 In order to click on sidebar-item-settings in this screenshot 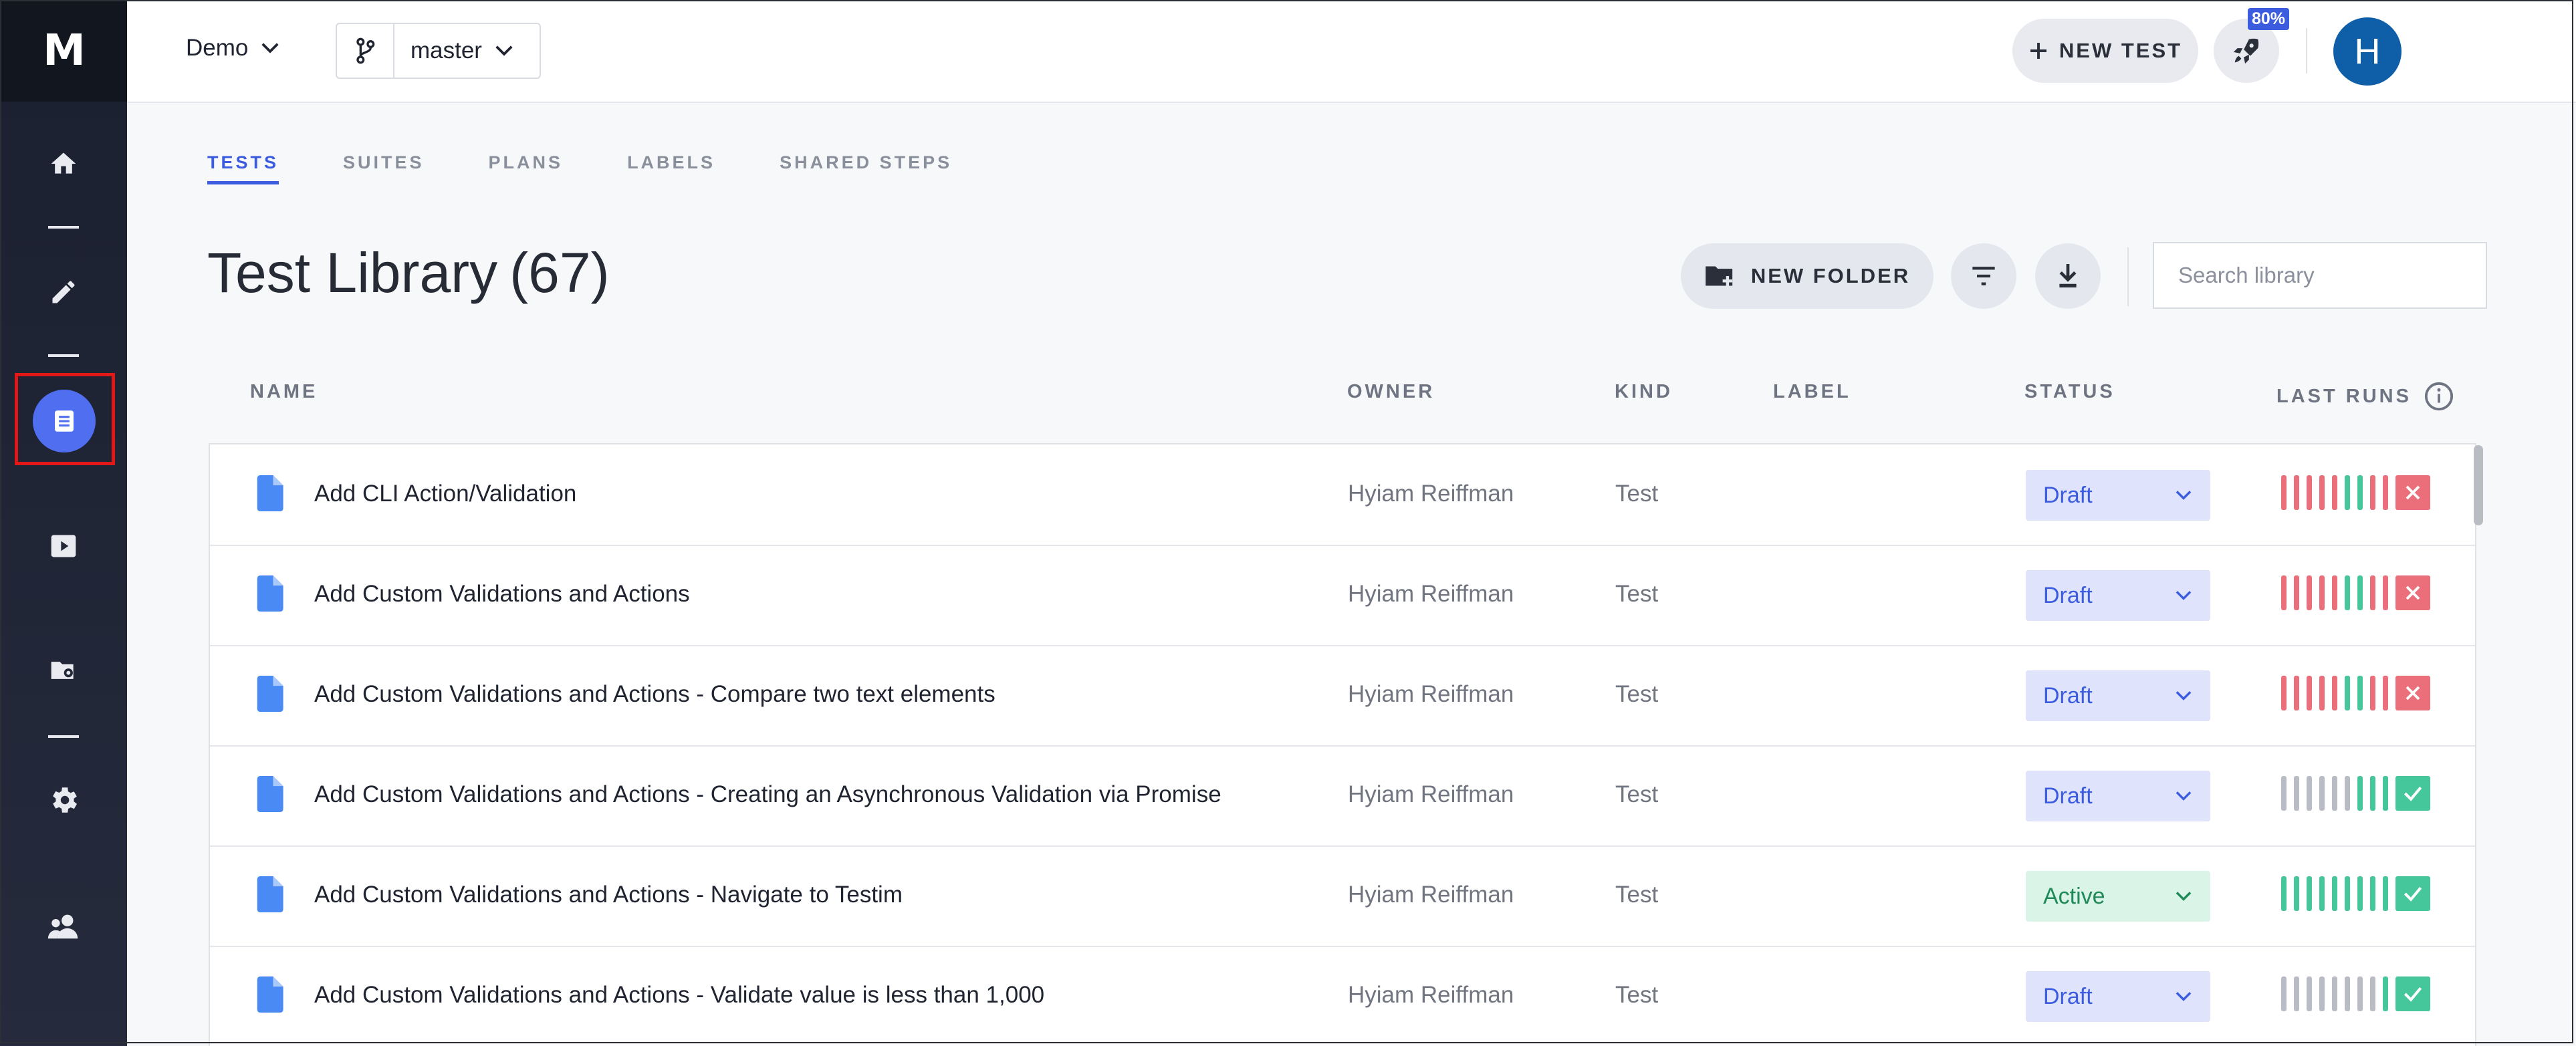, I will do `click(63, 800)`.